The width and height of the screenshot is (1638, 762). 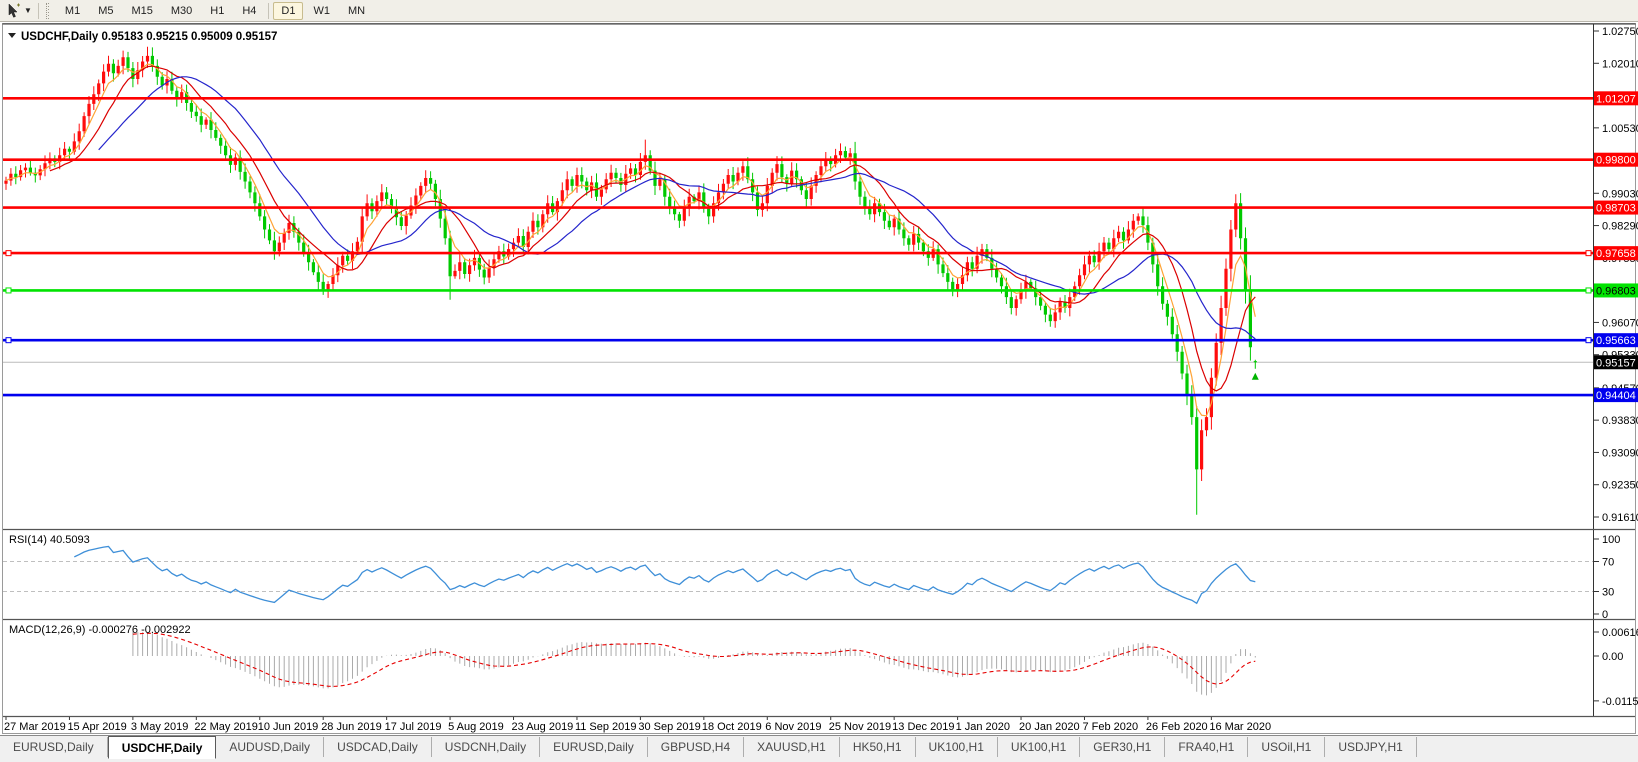 I want to click on macd-axis-label: 0.00, so click(x=1612, y=657).